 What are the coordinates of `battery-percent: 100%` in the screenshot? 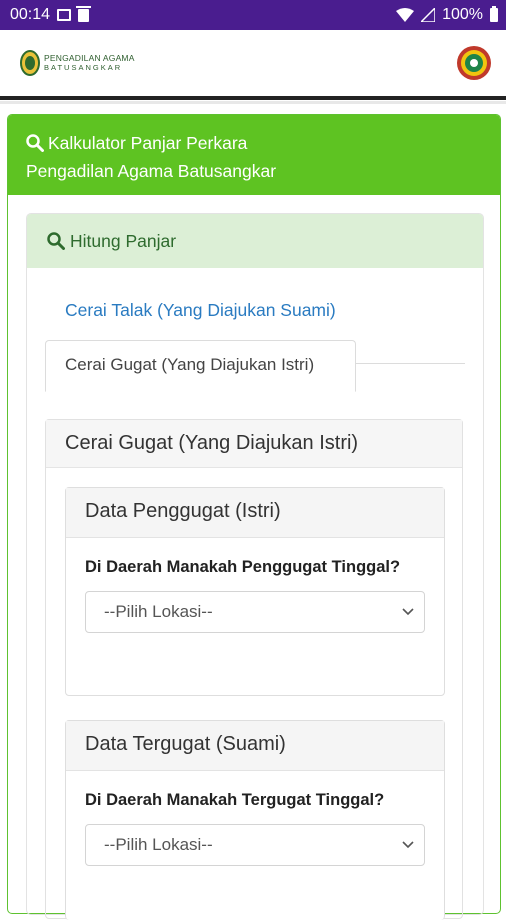 It's located at (462, 14).